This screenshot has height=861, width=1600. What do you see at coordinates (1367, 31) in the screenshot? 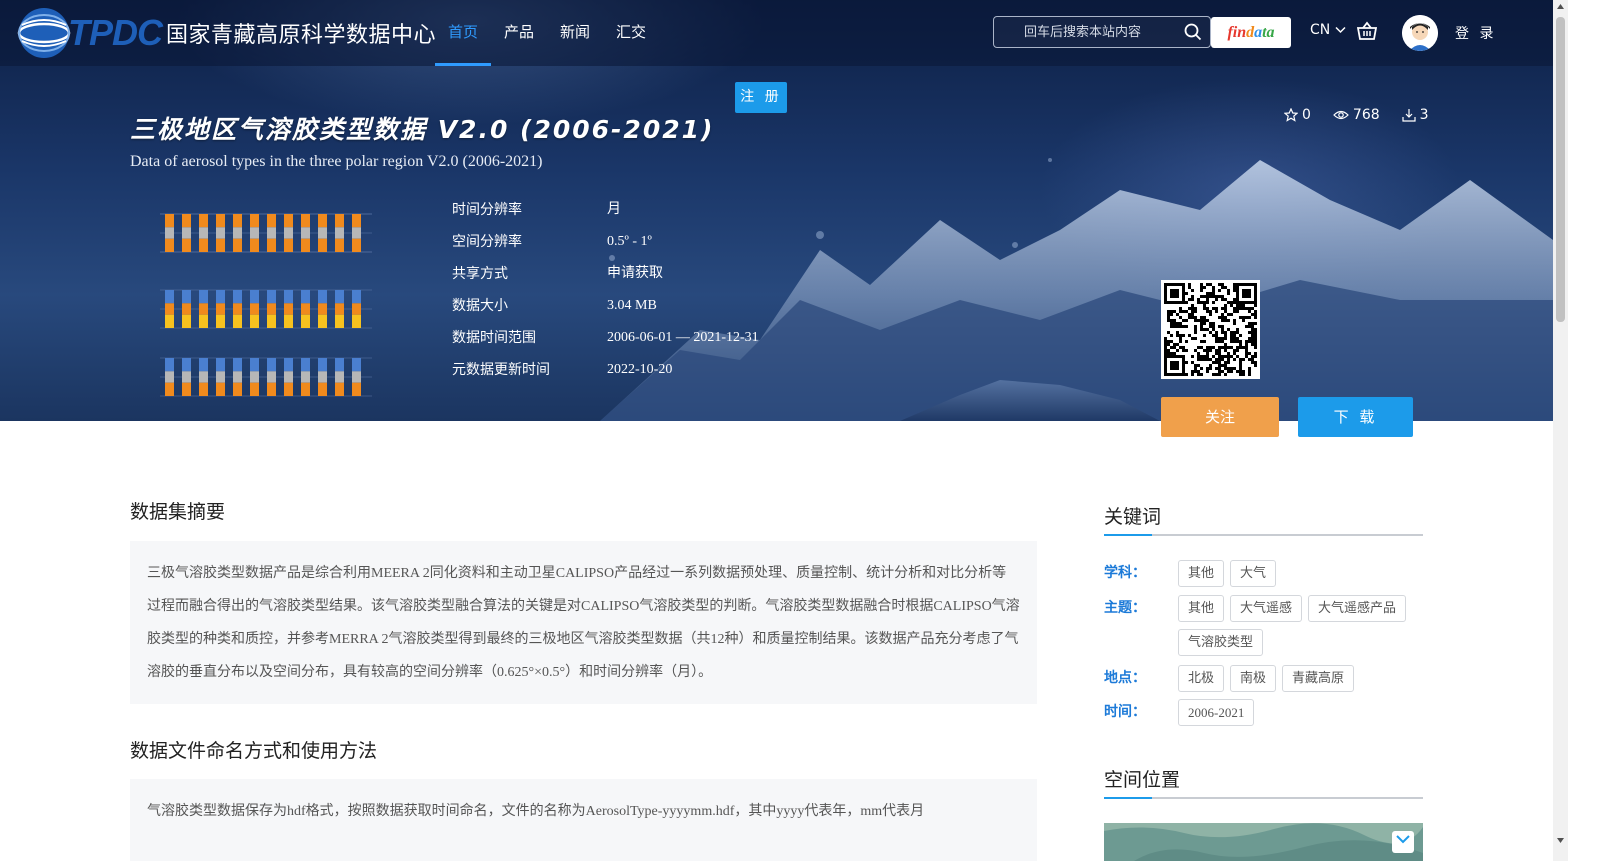
I see `cart-icon` at bounding box center [1367, 31].